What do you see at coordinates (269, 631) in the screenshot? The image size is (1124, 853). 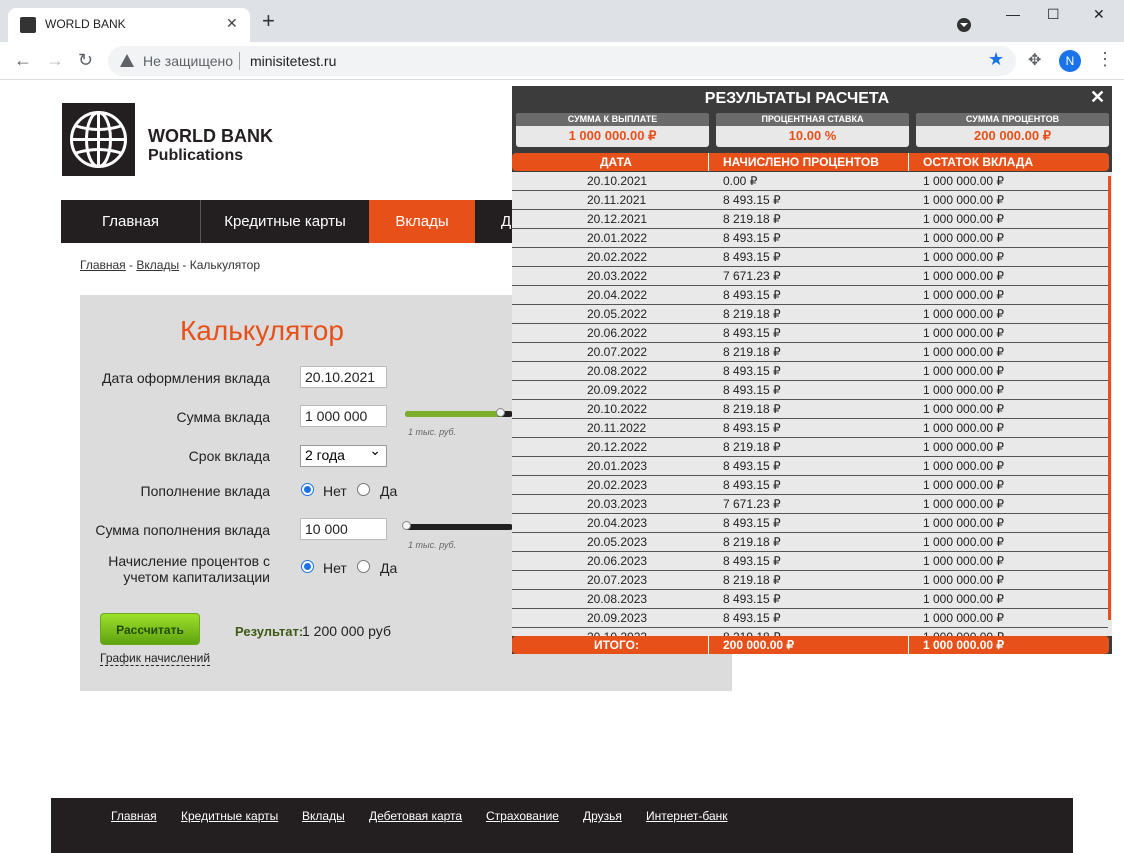 I see `result-label: Результат:` at bounding box center [269, 631].